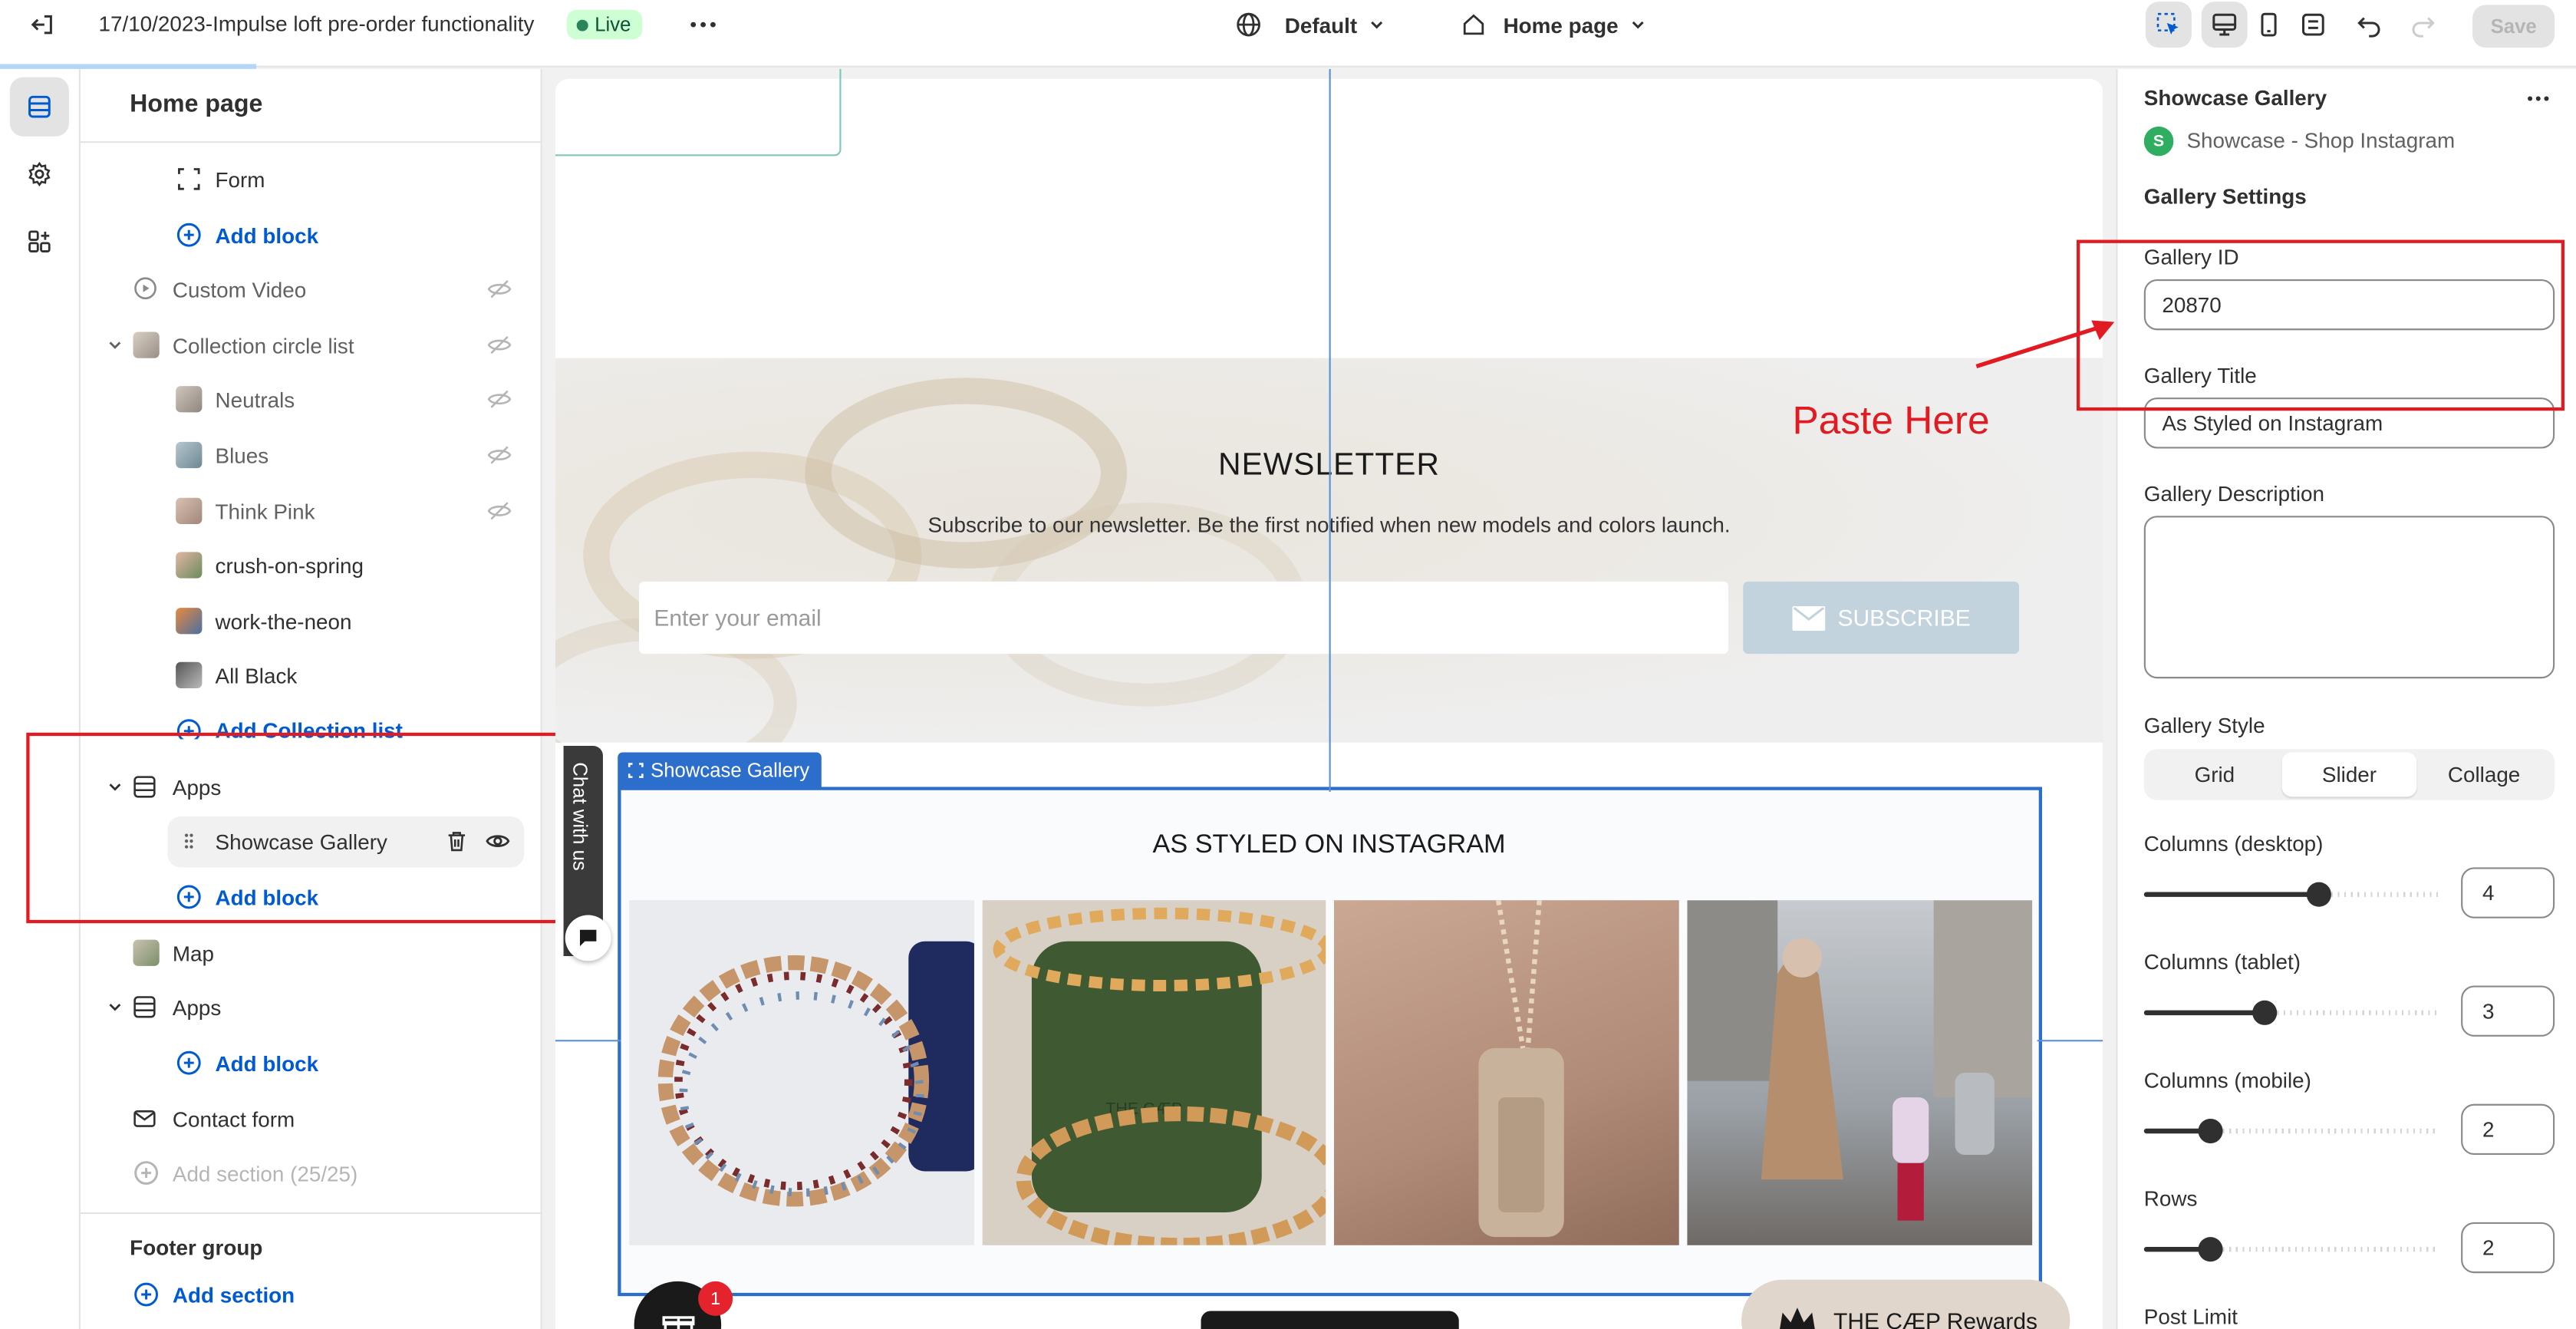 The height and width of the screenshot is (1329, 2576). I want to click on app-embeds-nav-button, so click(39, 241).